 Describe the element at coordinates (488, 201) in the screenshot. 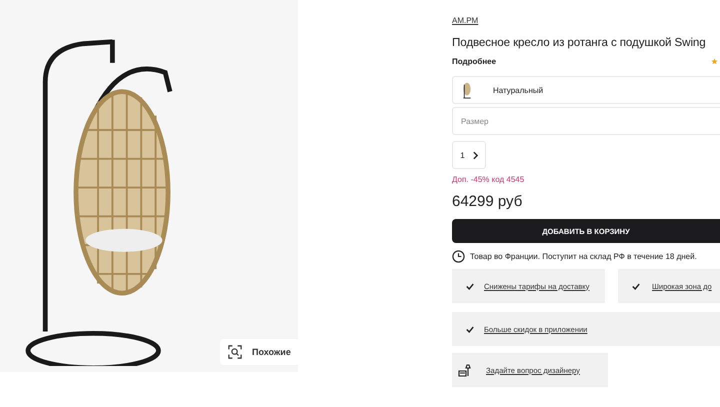

I see `price: 64299 руб` at that location.